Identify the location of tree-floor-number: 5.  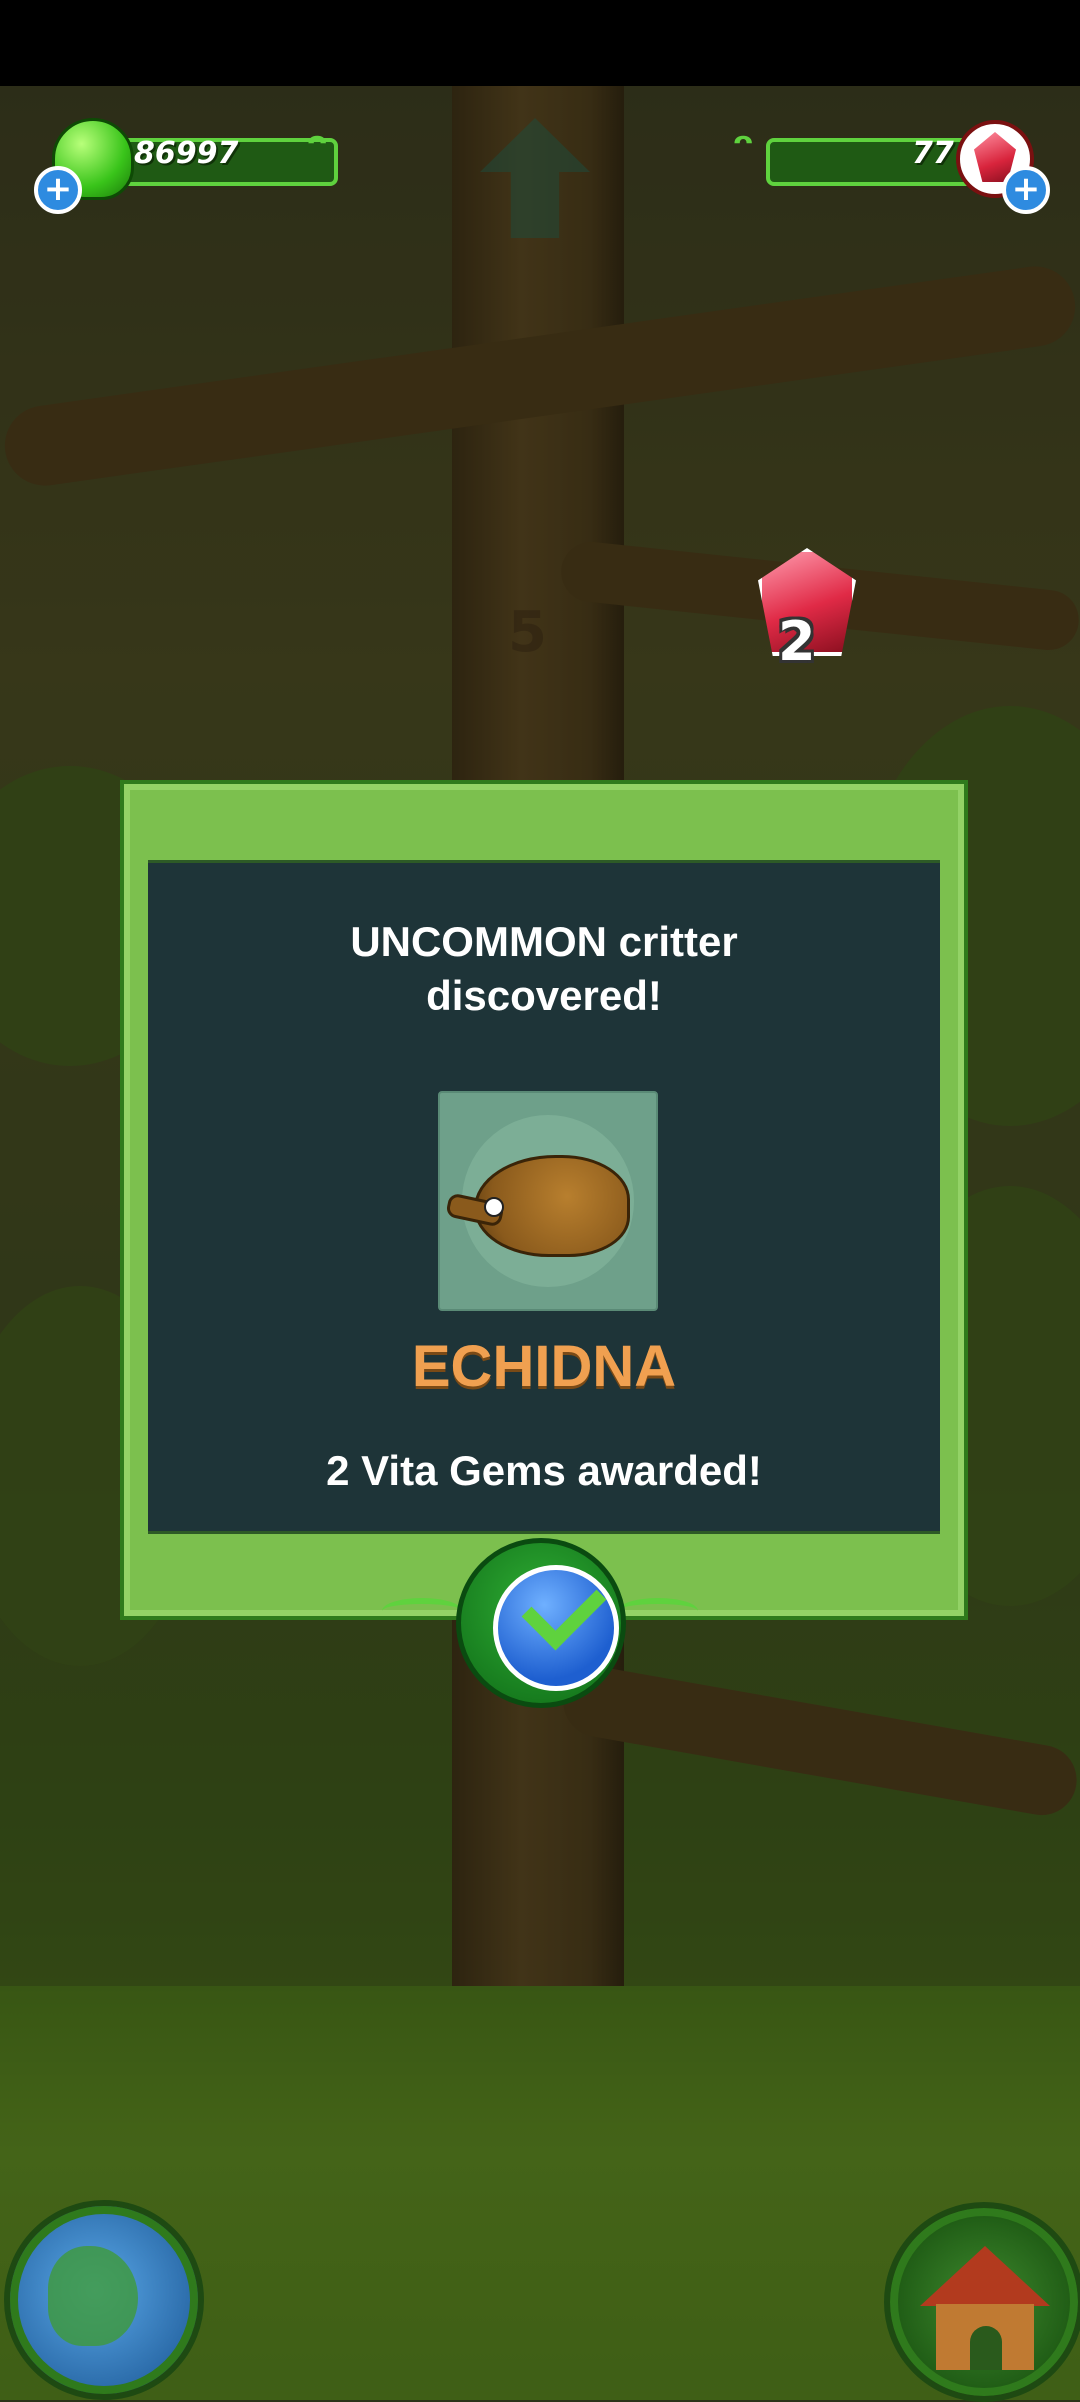
(527, 632).